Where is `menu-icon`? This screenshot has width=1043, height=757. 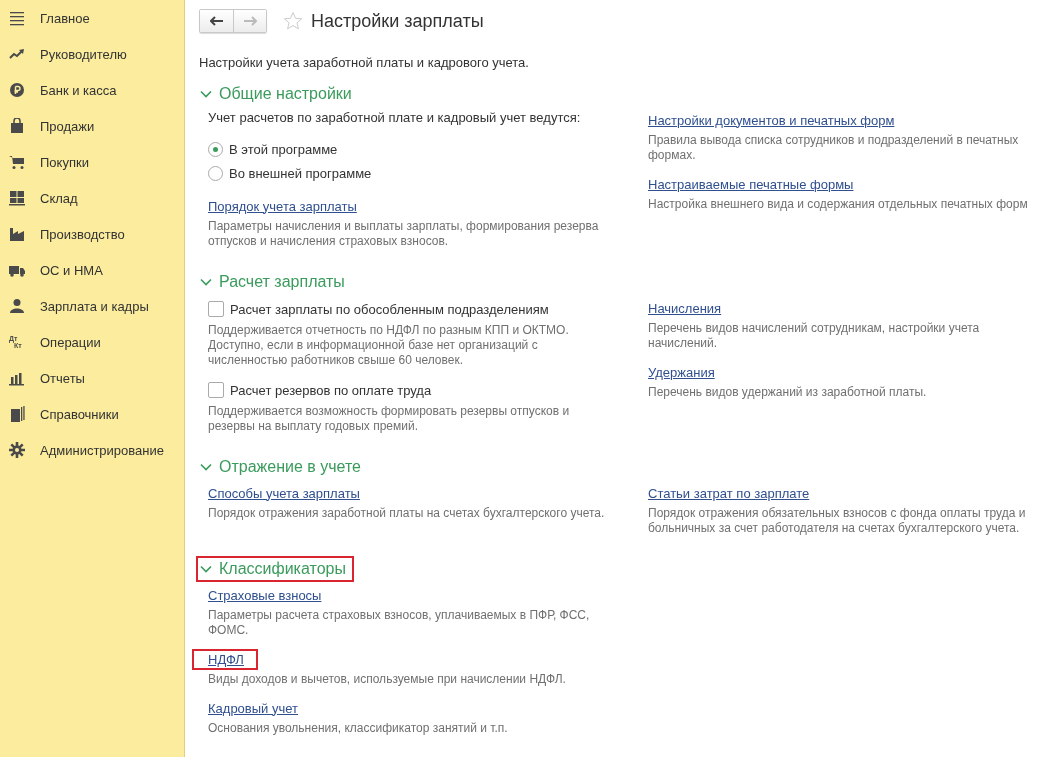 menu-icon is located at coordinates (17, 18).